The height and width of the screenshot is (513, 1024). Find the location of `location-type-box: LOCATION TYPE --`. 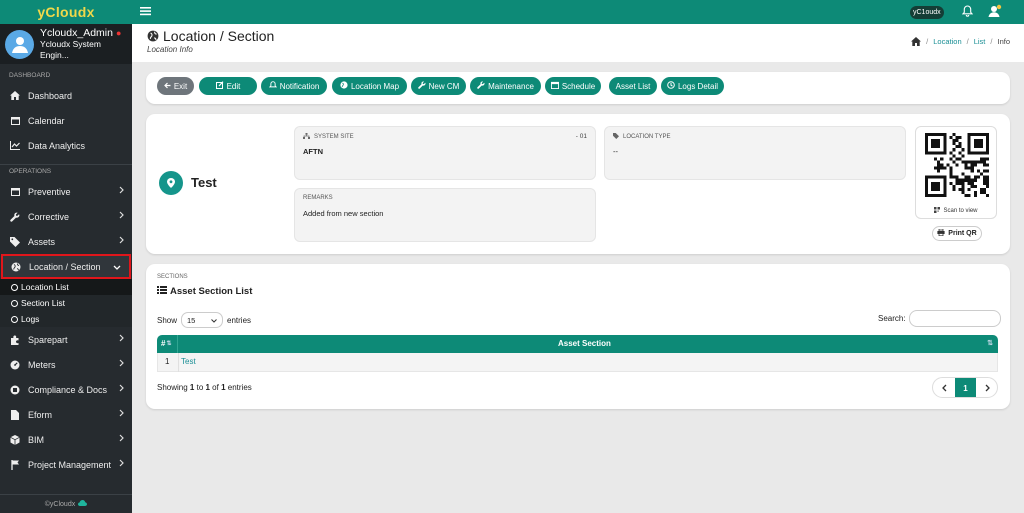

location-type-box: LOCATION TYPE -- is located at coordinates (755, 153).